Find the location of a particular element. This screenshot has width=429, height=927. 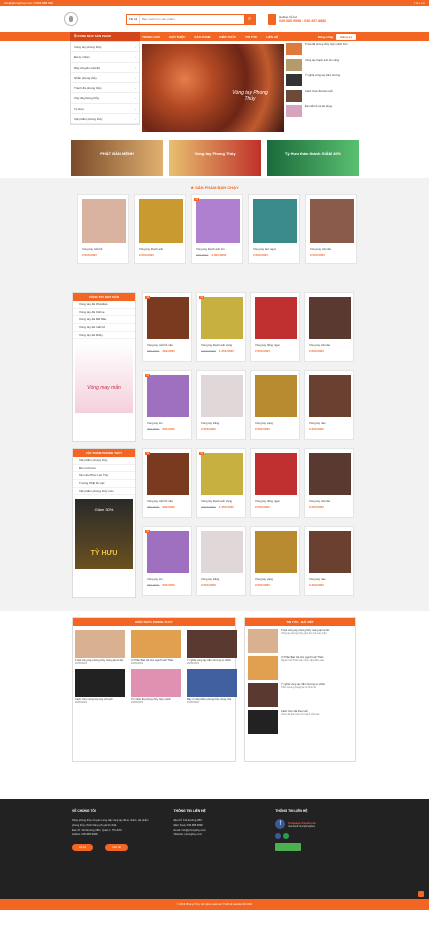

search-input is located at coordinates (192, 19).